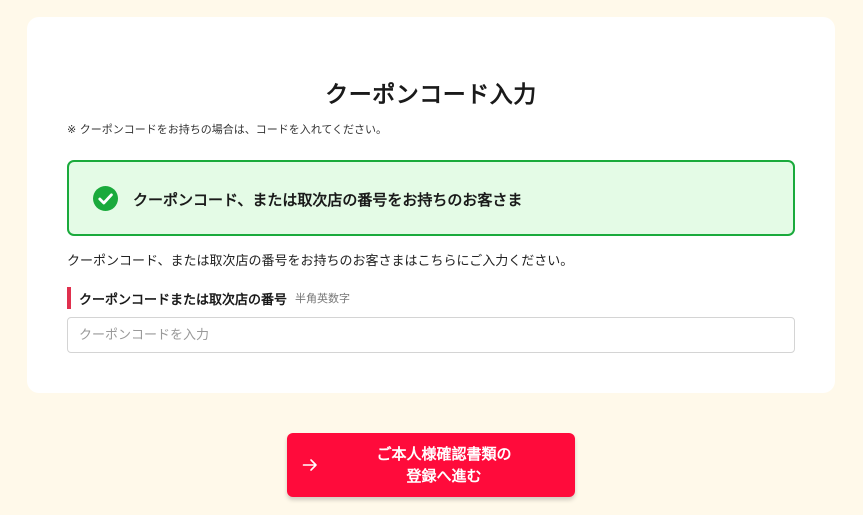 The height and width of the screenshot is (515, 863). What do you see at coordinates (444, 476) in the screenshot?
I see `proceed-button-line2: 登録へ進む` at bounding box center [444, 476].